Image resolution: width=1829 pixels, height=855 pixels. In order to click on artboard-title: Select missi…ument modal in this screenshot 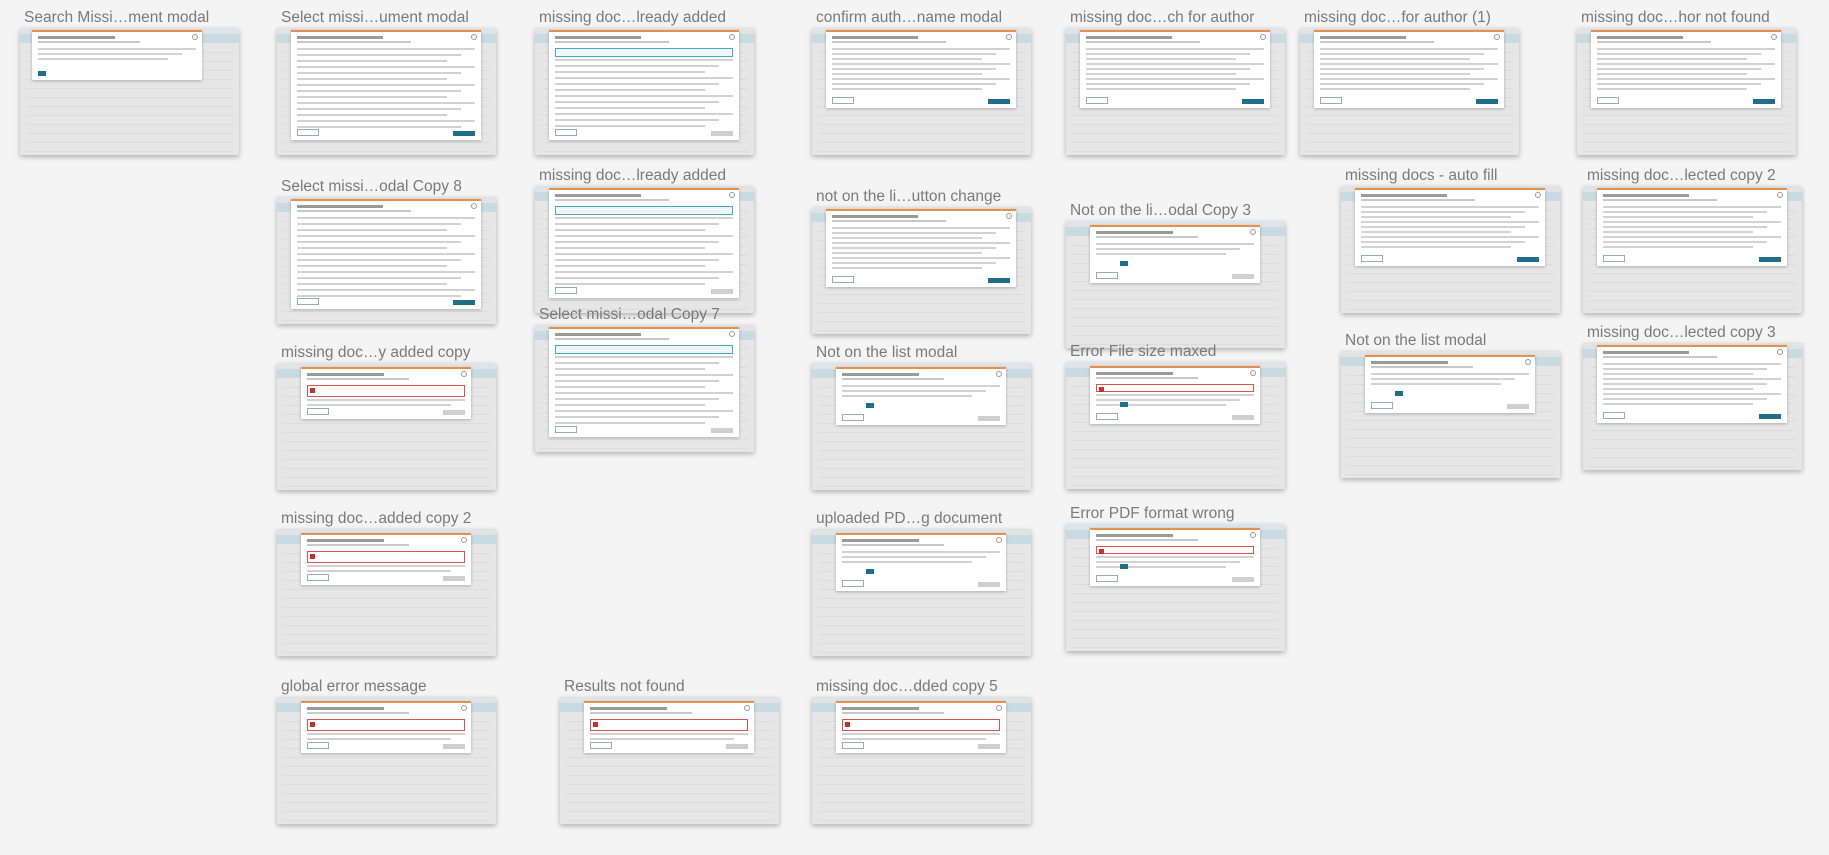, I will do `click(375, 18)`.